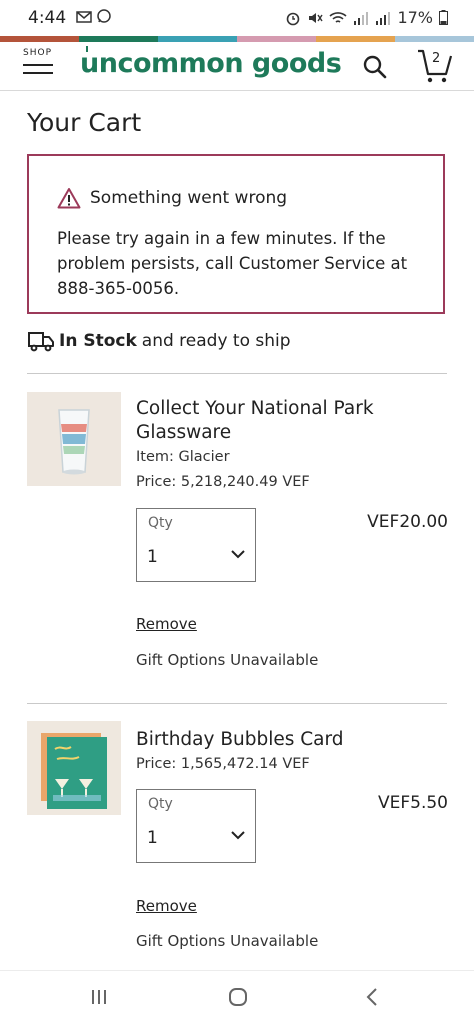 This screenshot has width=474, height=1026. Describe the element at coordinates (373, 997) in the screenshot. I see `back-icon` at that location.